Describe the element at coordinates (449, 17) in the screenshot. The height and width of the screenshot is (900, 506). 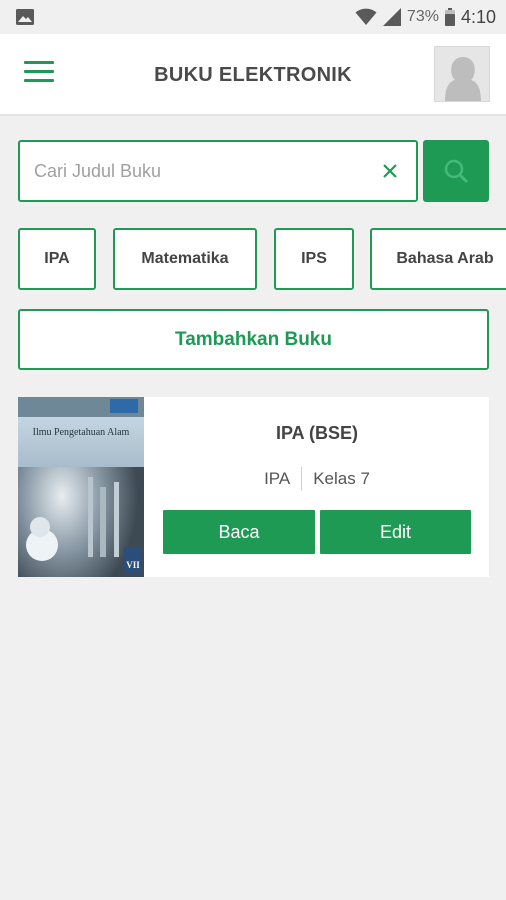
I see `battery-icon` at that location.